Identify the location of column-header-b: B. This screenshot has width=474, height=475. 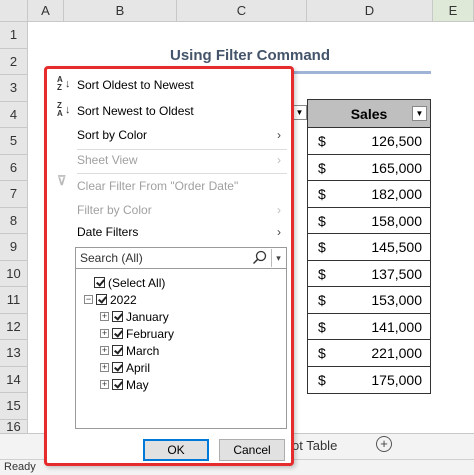
(120, 11).